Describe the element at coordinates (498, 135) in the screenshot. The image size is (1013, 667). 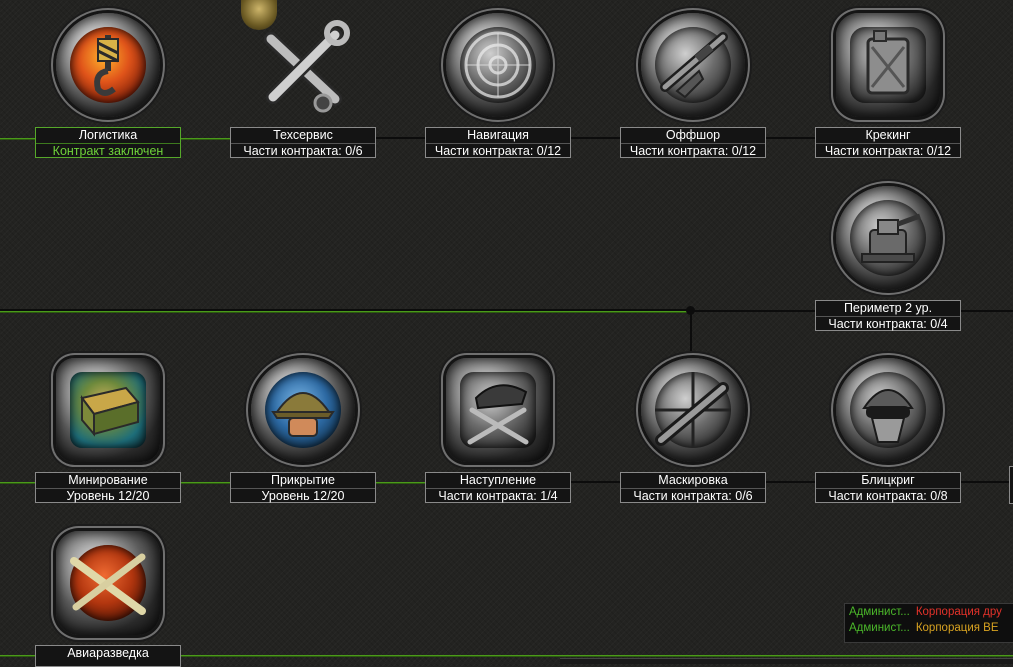
I see `skill-title: Навигация` at that location.